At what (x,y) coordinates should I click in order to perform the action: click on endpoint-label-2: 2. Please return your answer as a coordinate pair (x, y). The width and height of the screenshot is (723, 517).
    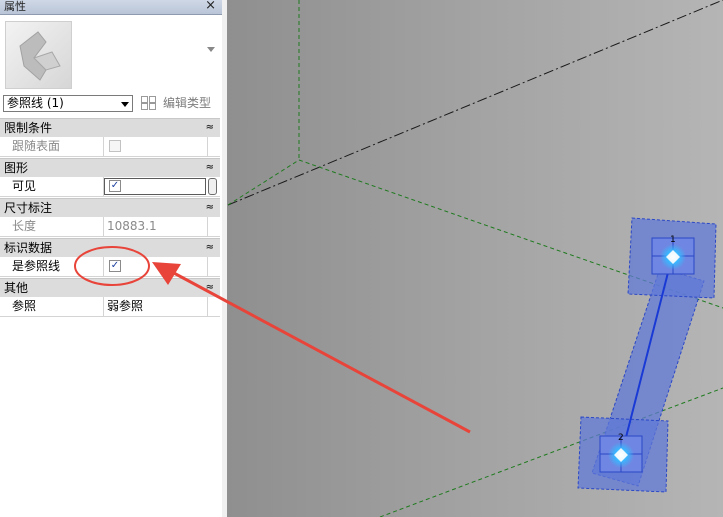
    Looking at the image, I should click on (621, 438).